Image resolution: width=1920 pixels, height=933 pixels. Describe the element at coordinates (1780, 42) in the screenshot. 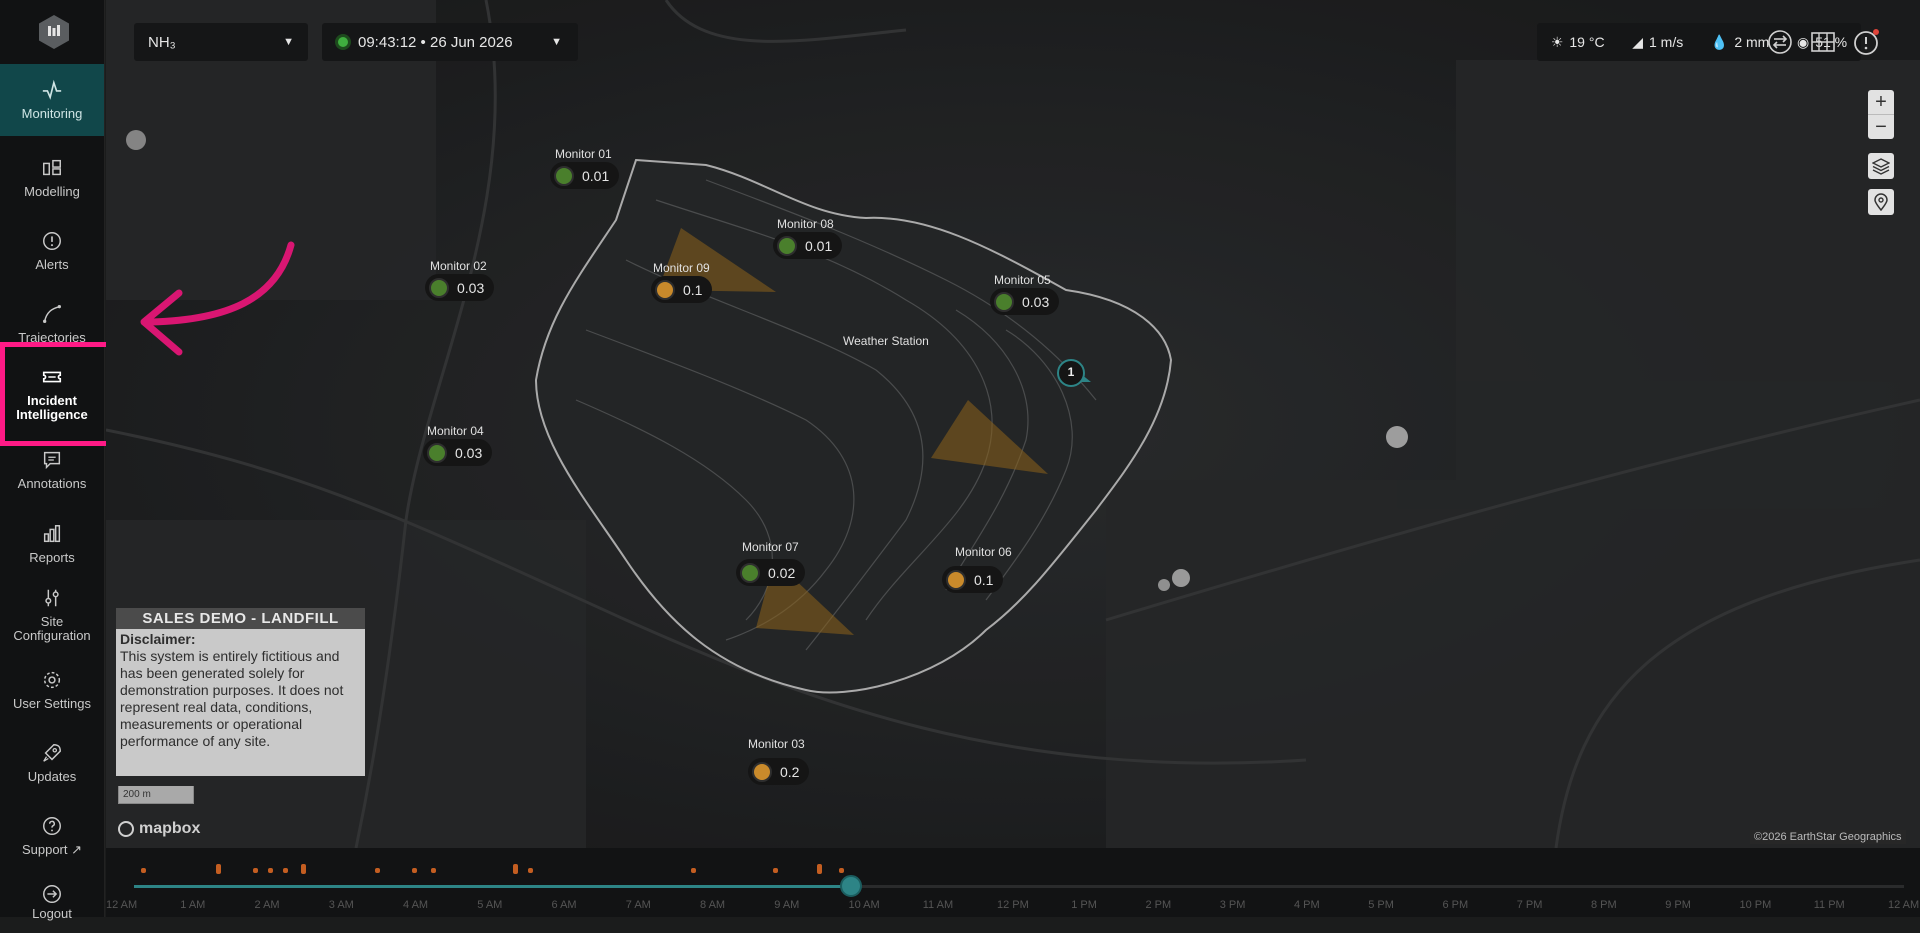

I see `swap-button` at that location.